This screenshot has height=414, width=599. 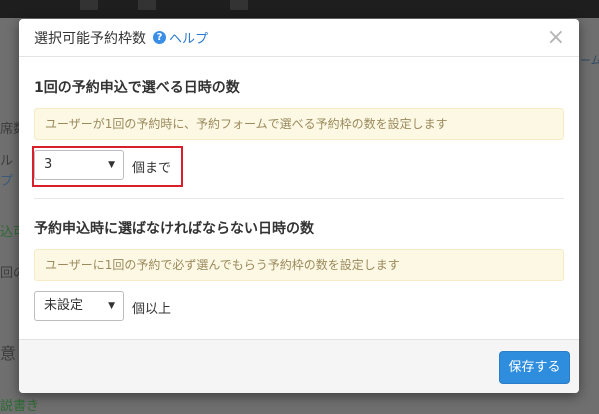 I want to click on min-slots-unit: 個以上, so click(x=152, y=309).